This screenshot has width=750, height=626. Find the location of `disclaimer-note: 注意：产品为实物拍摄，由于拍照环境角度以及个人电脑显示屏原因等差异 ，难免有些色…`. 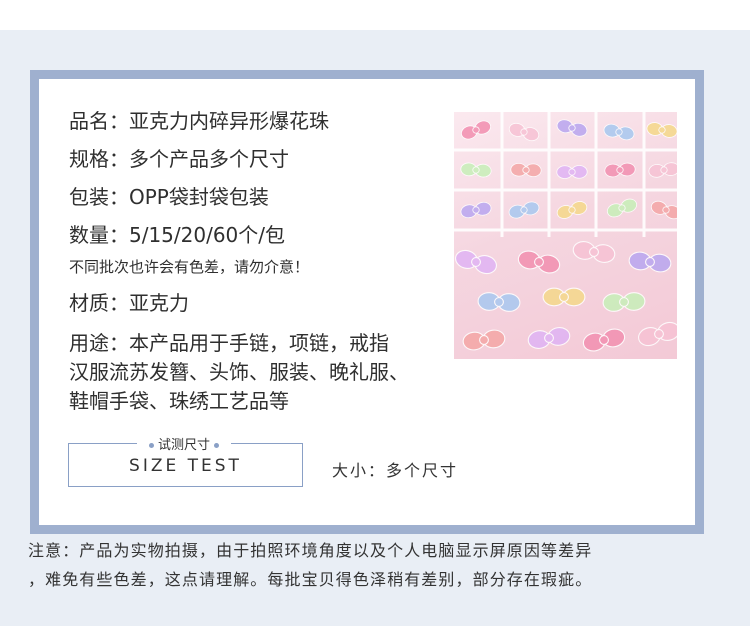

disclaimer-note: 注意：产品为实物拍摄，由于拍照环境角度以及个人电脑显示屏原因等差异 ，难免有些色… is located at coordinates (378, 565).